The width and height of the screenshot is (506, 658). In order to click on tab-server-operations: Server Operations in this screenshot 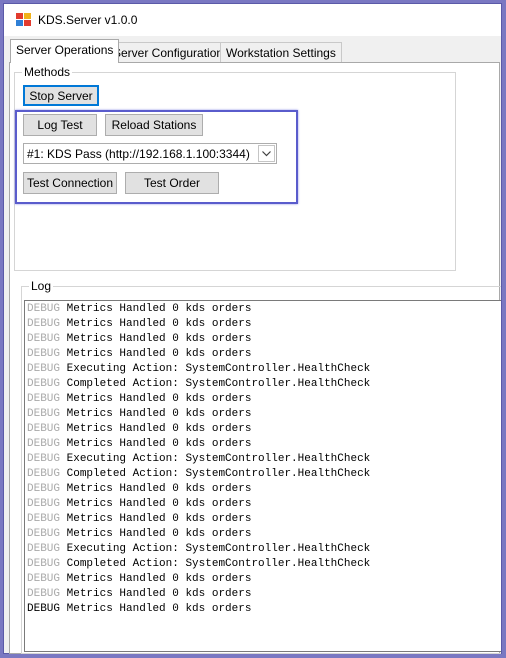, I will do `click(65, 51)`.